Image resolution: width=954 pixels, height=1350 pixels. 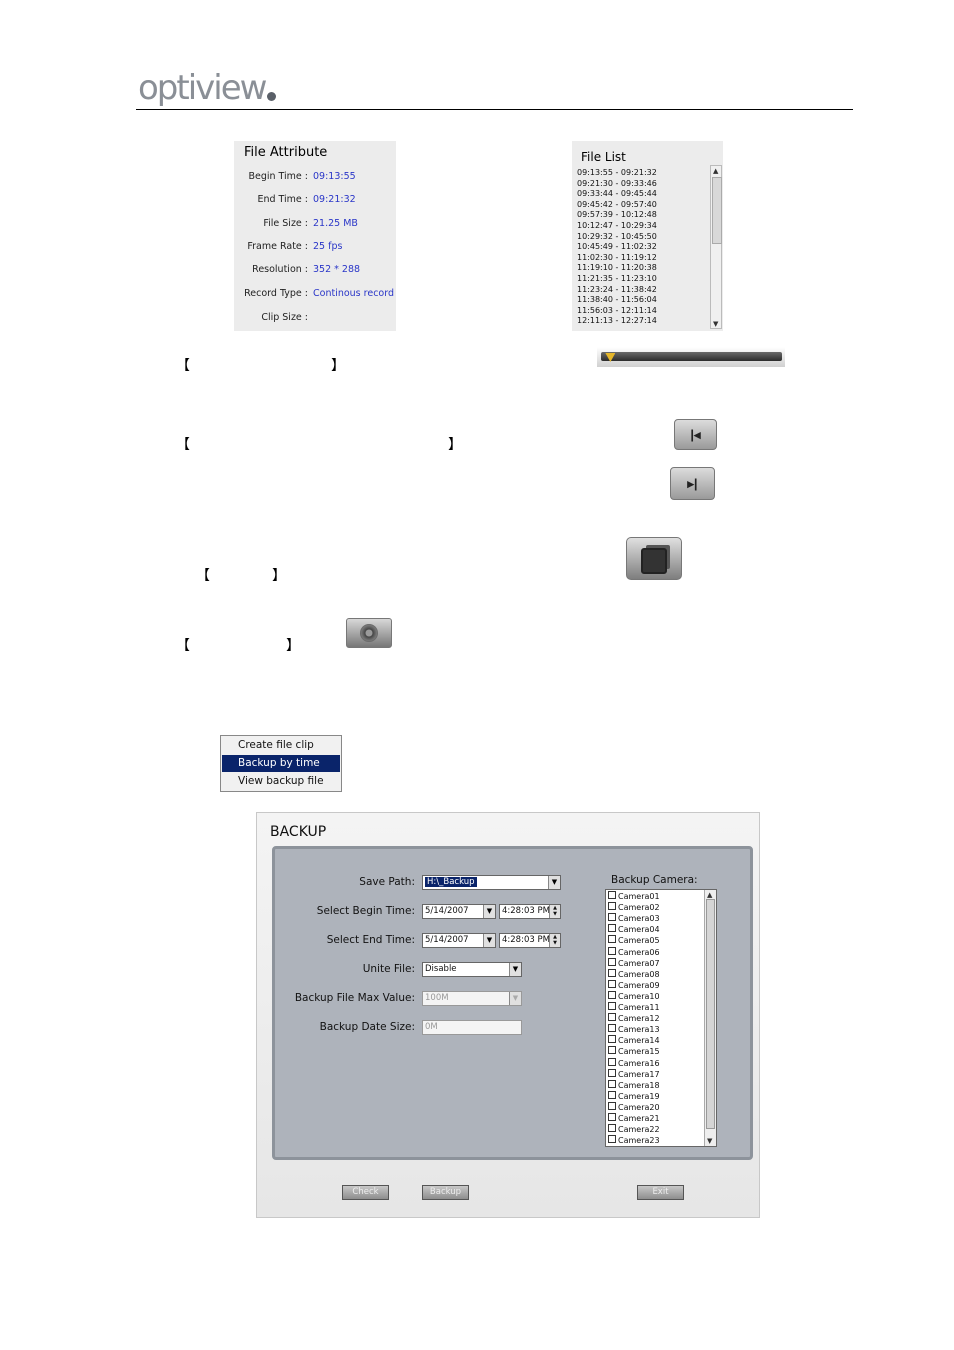 I want to click on camera-list-scroll-thumb, so click(x=710, y=1014).